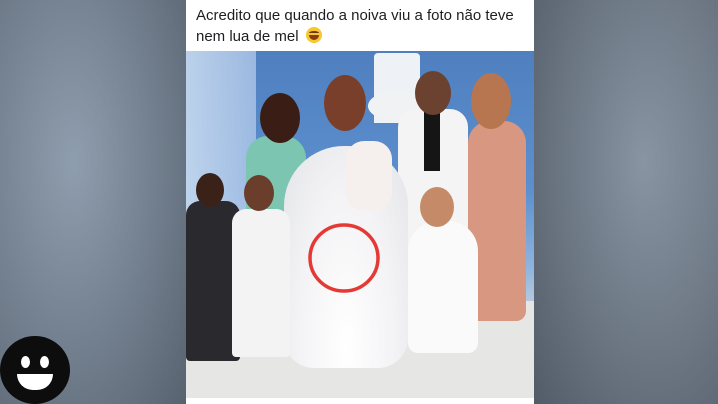  I want to click on girl-white-dress, so click(443, 287).